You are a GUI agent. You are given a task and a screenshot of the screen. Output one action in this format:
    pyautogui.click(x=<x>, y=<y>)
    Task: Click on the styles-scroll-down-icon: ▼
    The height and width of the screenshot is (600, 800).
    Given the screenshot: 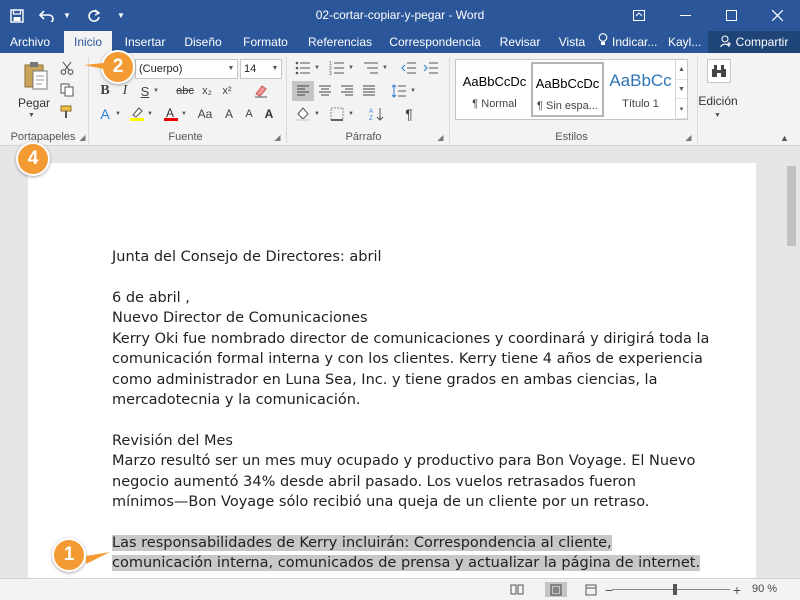 What is the action you would take?
    pyautogui.click(x=681, y=90)
    